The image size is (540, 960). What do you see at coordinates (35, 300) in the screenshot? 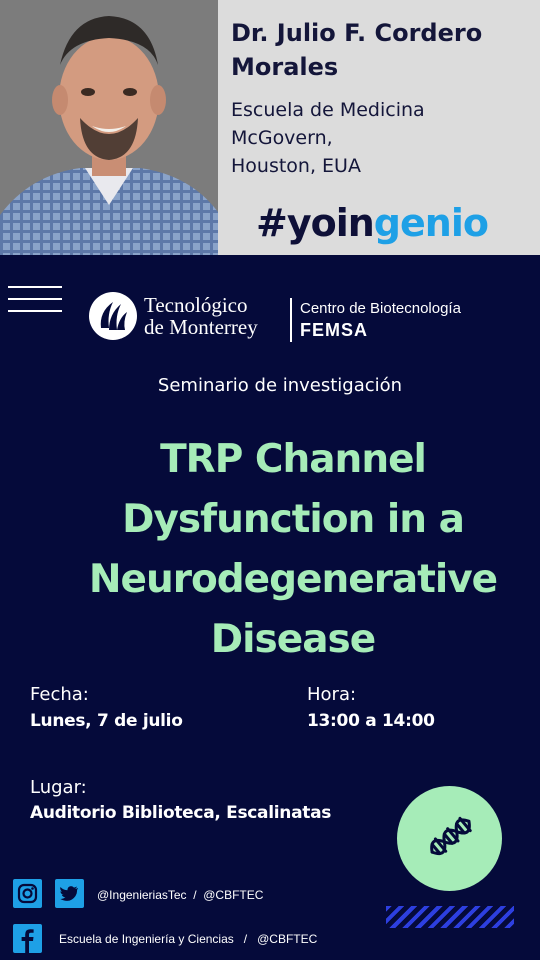
I see `menu-icon` at bounding box center [35, 300].